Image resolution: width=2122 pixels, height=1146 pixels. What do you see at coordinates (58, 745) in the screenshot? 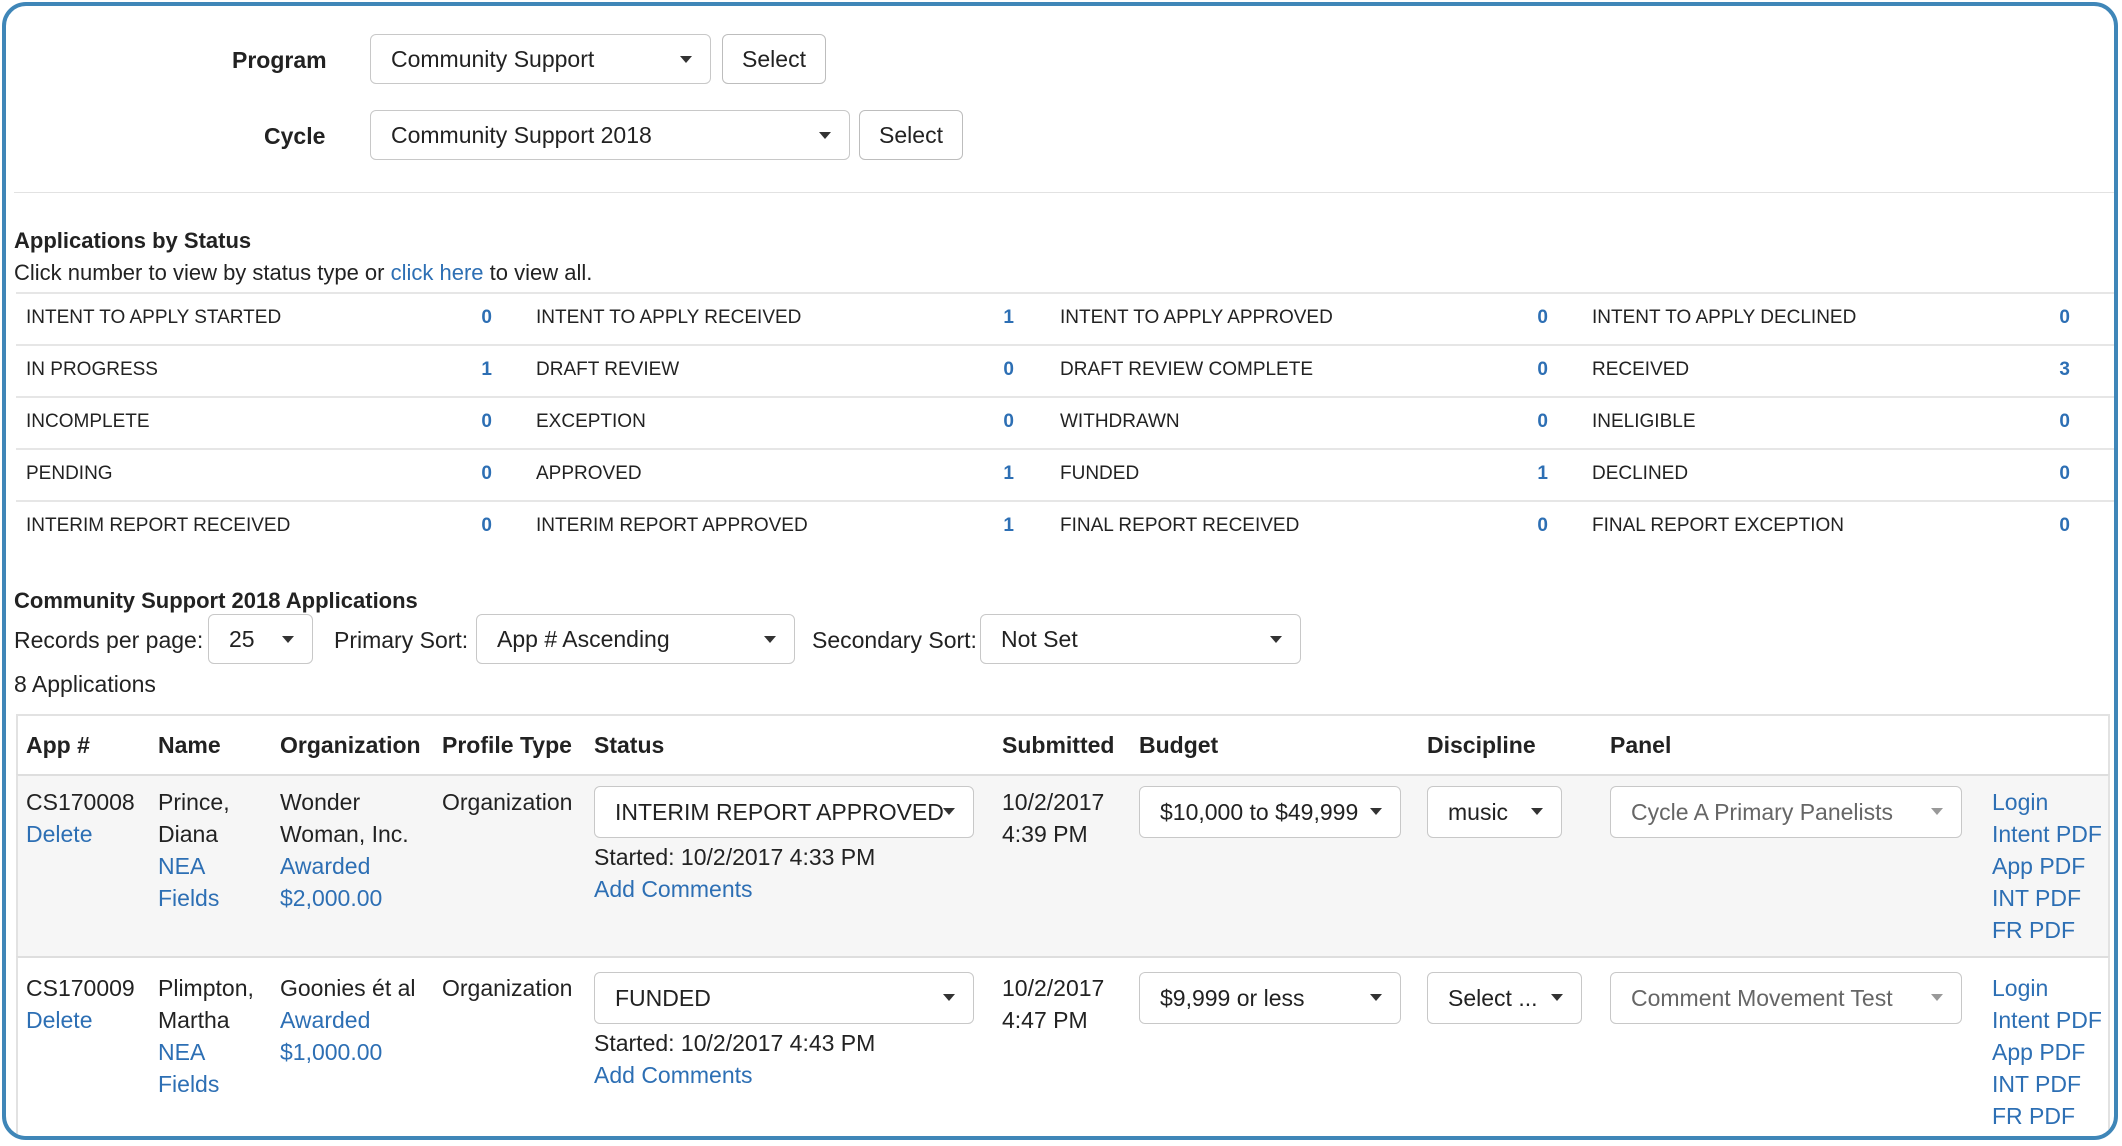
I see `col-app: App #` at bounding box center [58, 745].